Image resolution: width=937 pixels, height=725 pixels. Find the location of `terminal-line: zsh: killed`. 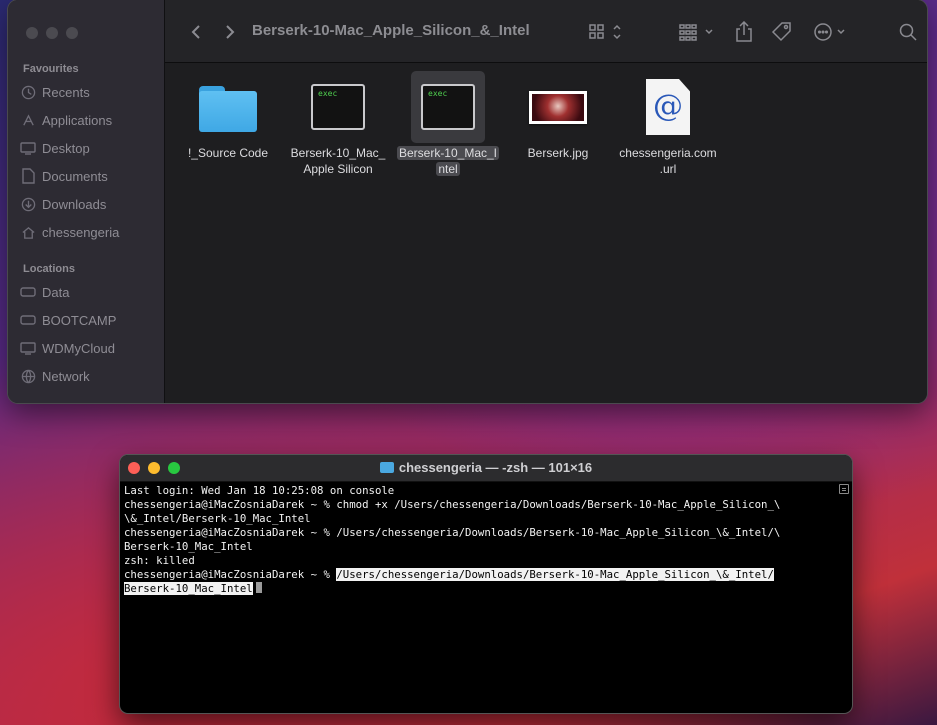

terminal-line: zsh: killed is located at coordinates (159, 560).